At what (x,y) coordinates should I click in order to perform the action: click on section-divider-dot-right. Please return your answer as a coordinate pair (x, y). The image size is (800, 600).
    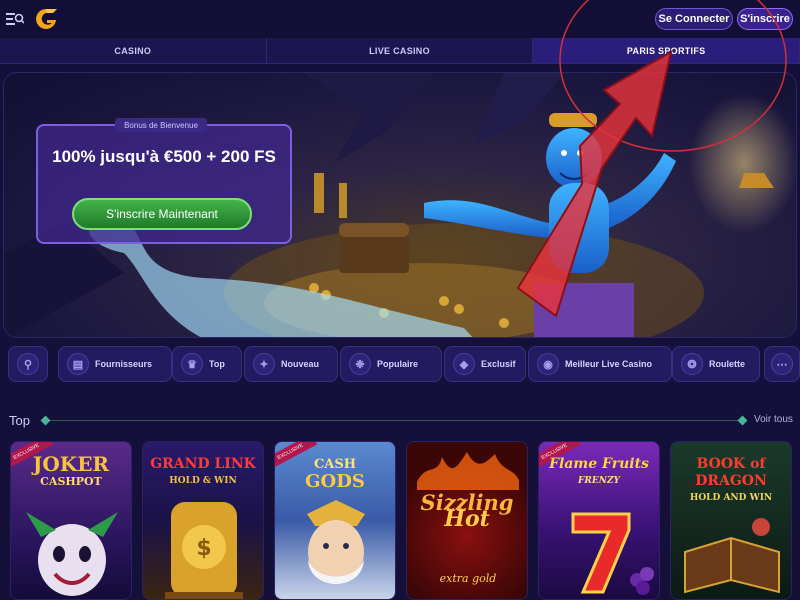
    Looking at the image, I should click on (742, 420).